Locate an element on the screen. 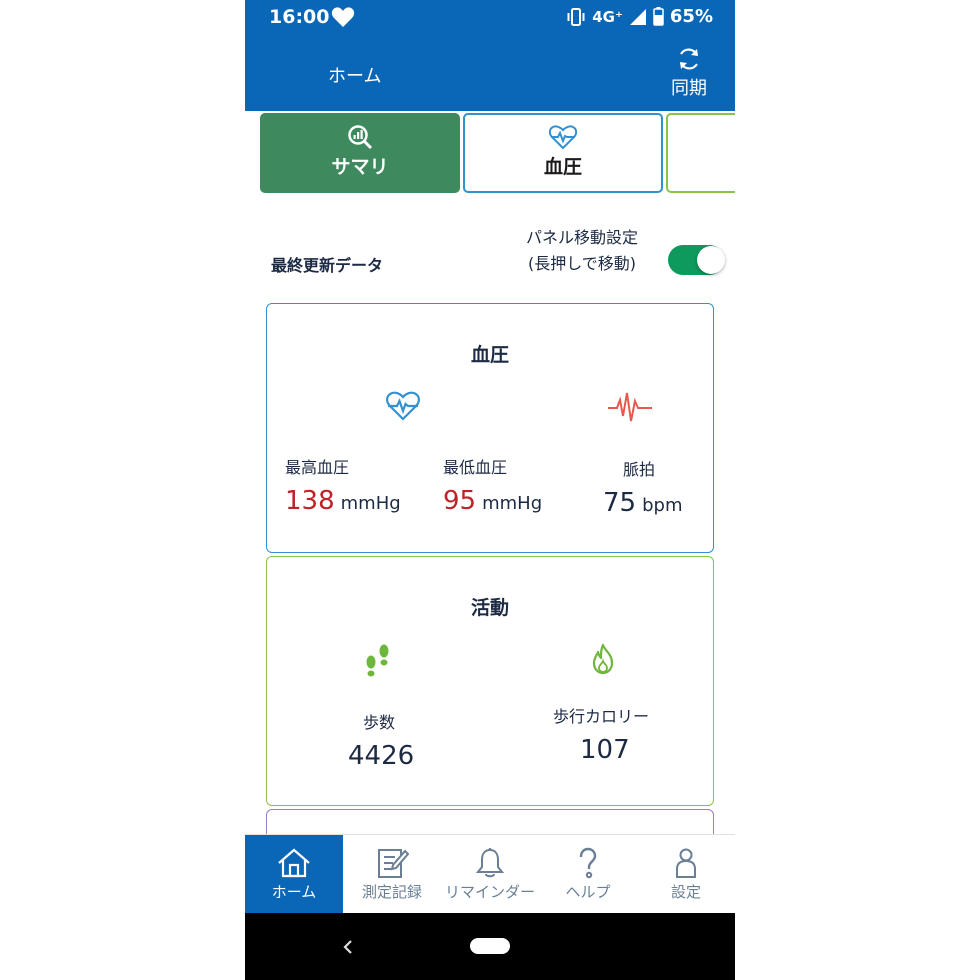  tab-blood-pressure-label: 血圧 is located at coordinates (562, 167).